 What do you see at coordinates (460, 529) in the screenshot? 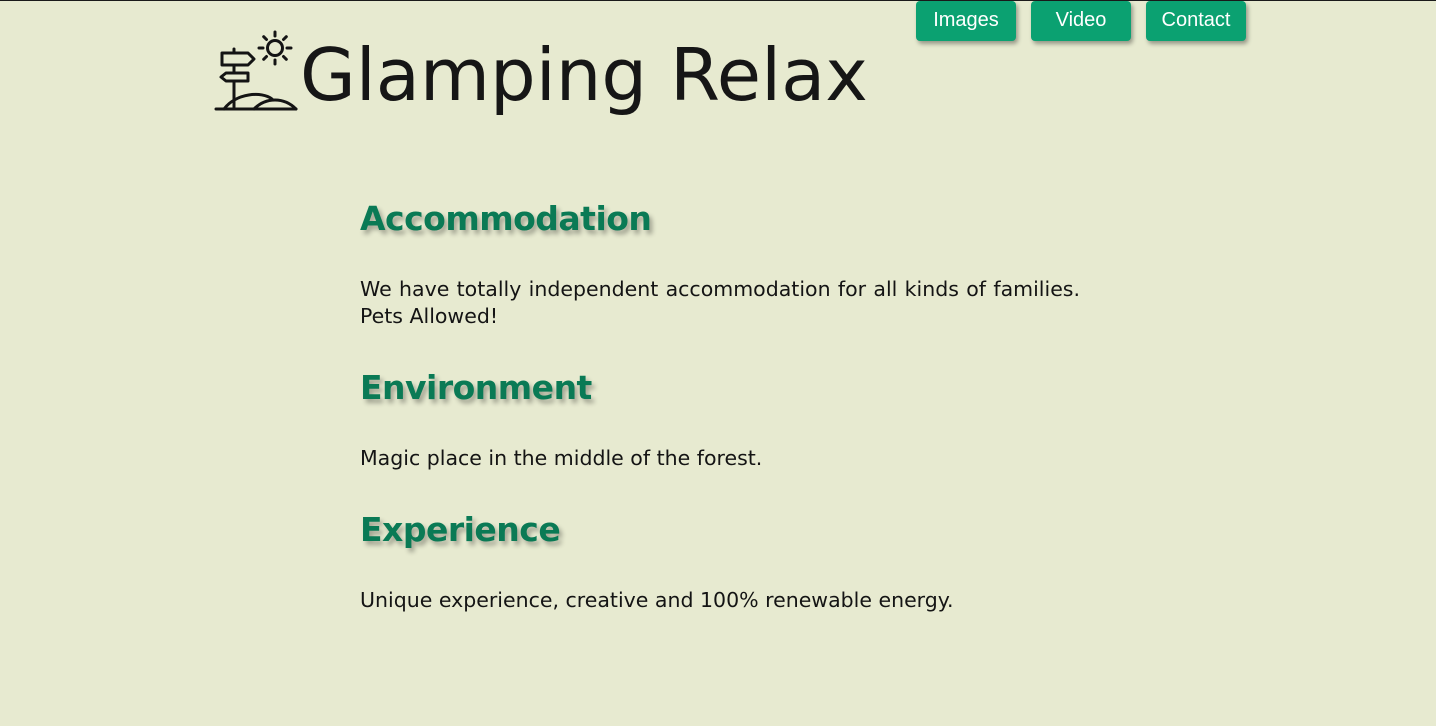
I see `section-title-experience: Experience` at bounding box center [460, 529].